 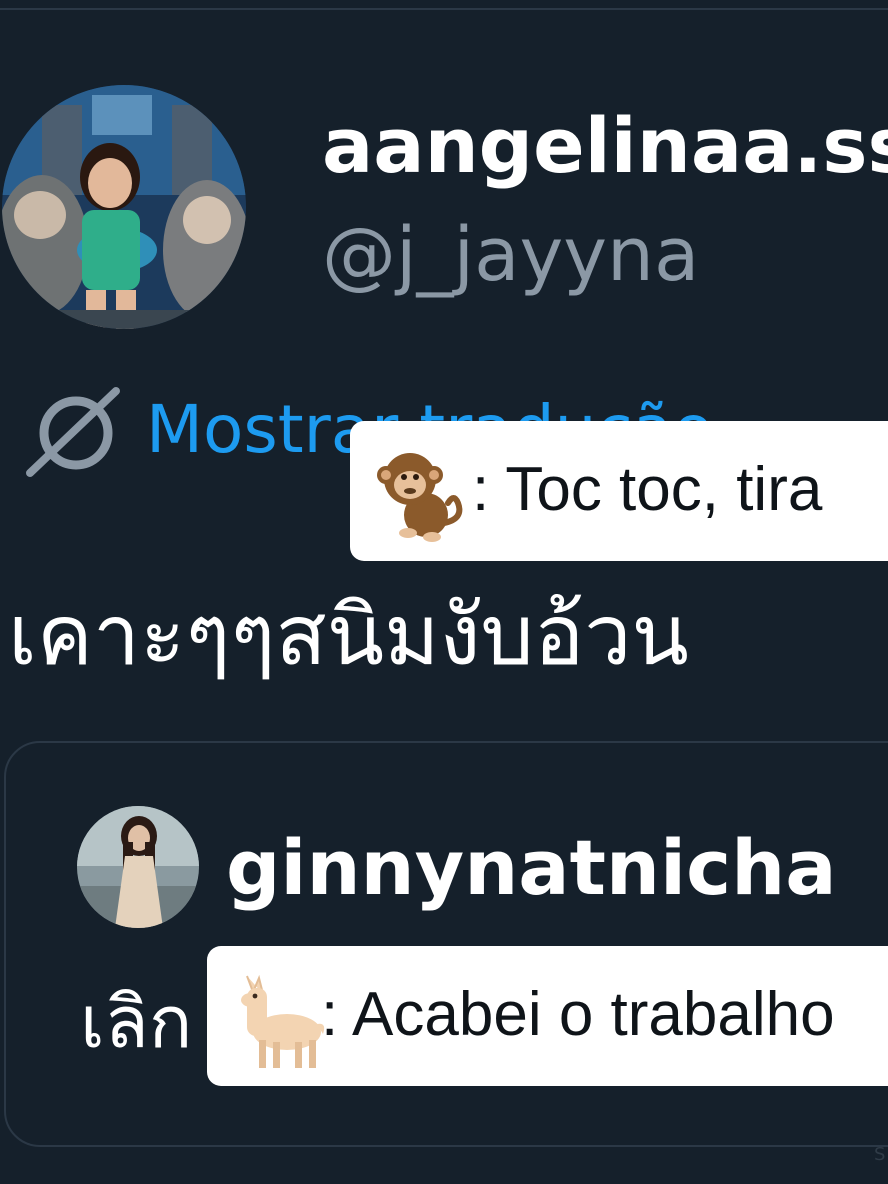 What do you see at coordinates (73, 432) in the screenshot?
I see `translate-globe-icon` at bounding box center [73, 432].